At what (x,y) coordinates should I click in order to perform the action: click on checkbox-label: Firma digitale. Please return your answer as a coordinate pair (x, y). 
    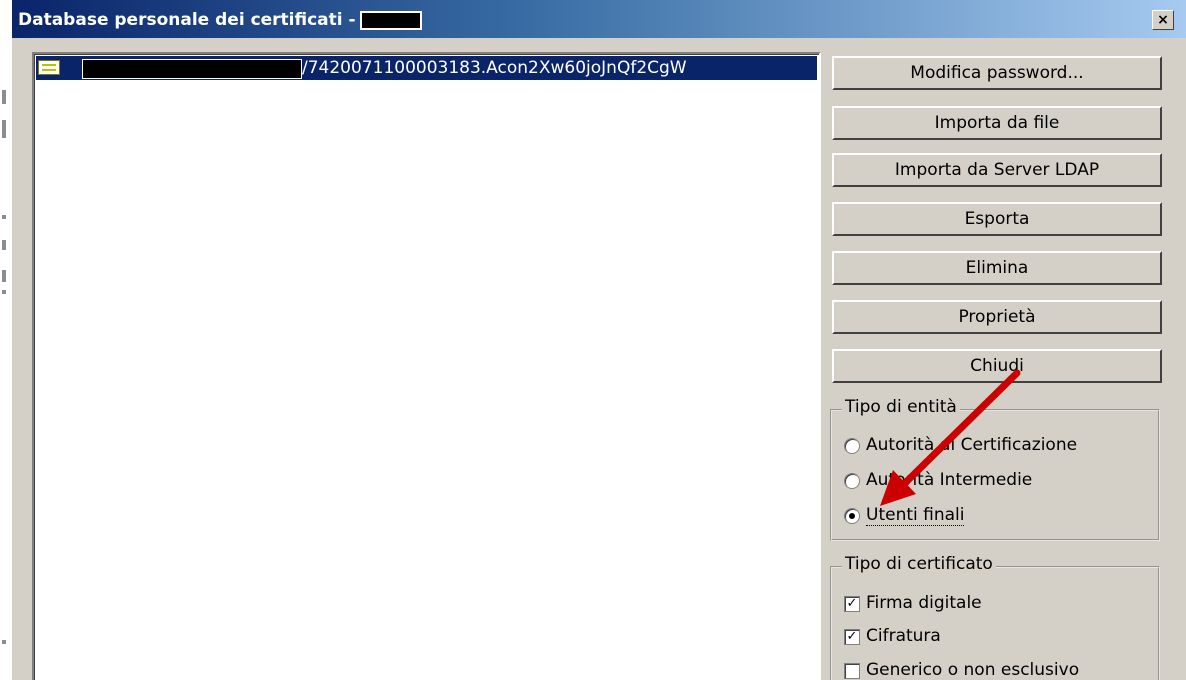
    Looking at the image, I should click on (924, 603).